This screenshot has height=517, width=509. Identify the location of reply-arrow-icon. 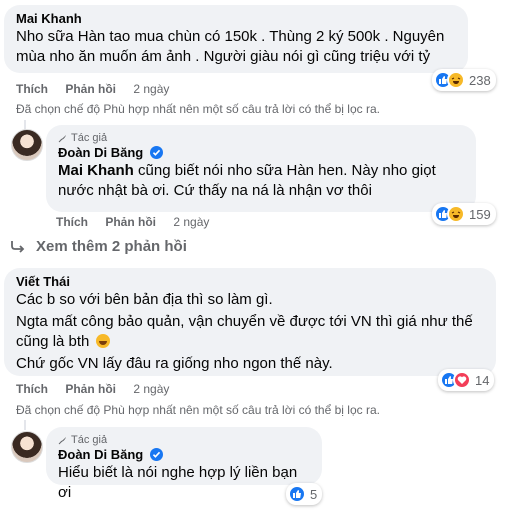
(18, 246).